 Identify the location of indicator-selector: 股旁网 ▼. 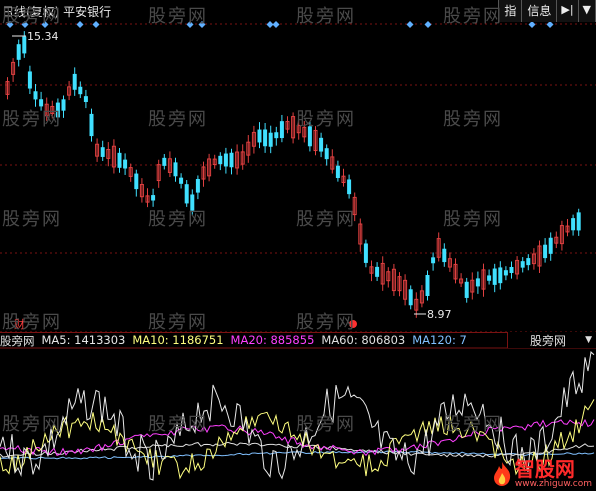
(551, 340).